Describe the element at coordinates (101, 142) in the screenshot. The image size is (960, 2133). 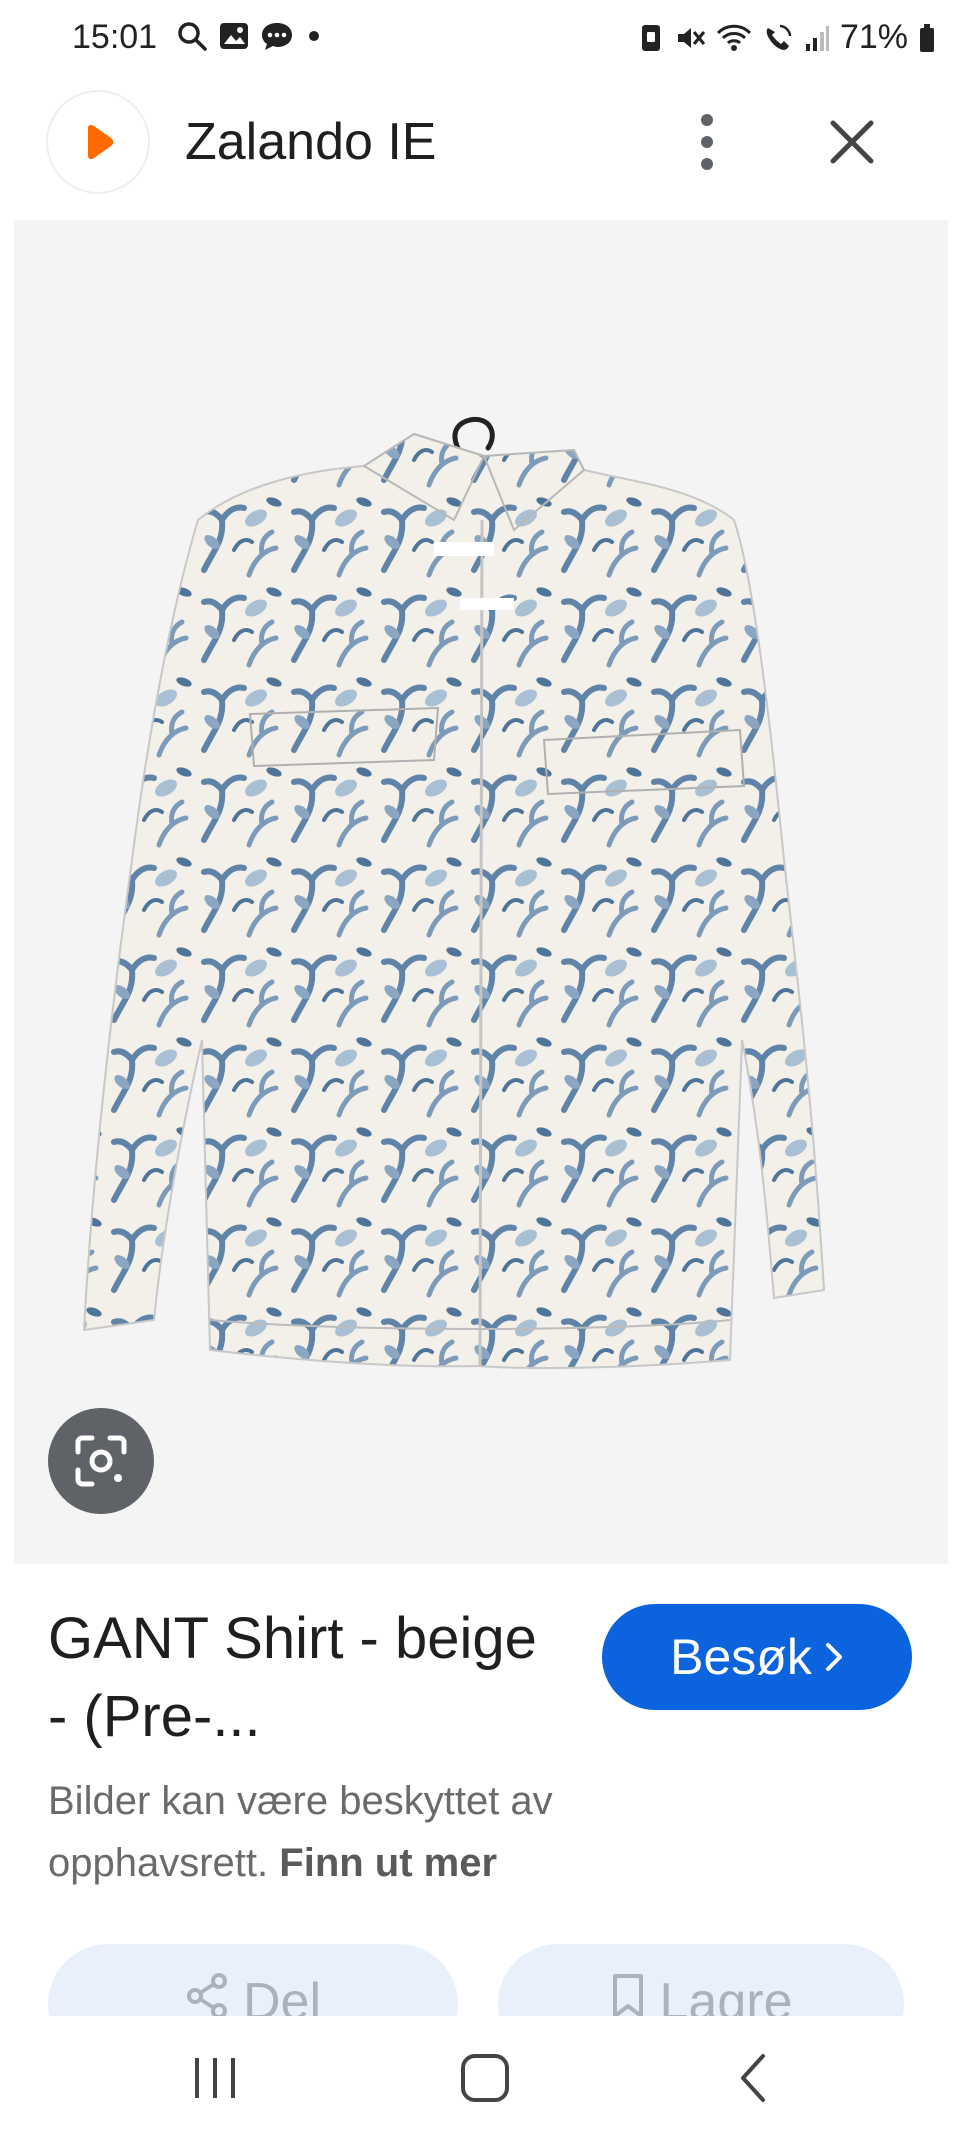
I see `zalando-logo-icon` at that location.